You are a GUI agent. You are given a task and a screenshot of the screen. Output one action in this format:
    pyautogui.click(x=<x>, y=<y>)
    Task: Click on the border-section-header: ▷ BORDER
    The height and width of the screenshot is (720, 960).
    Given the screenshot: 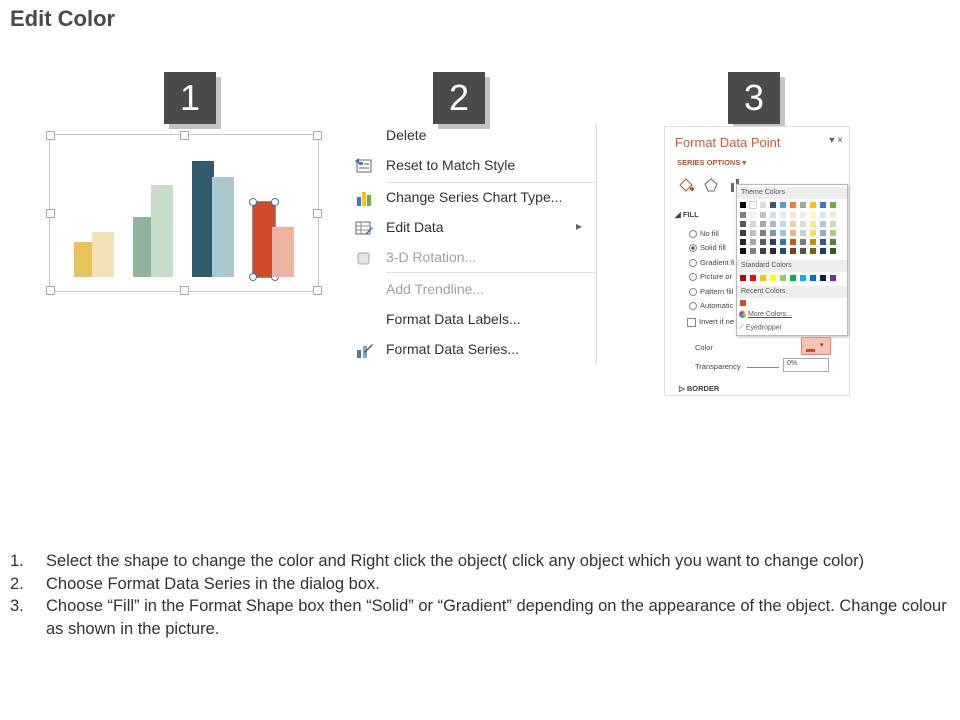 What is the action you would take?
    pyautogui.click(x=699, y=388)
    